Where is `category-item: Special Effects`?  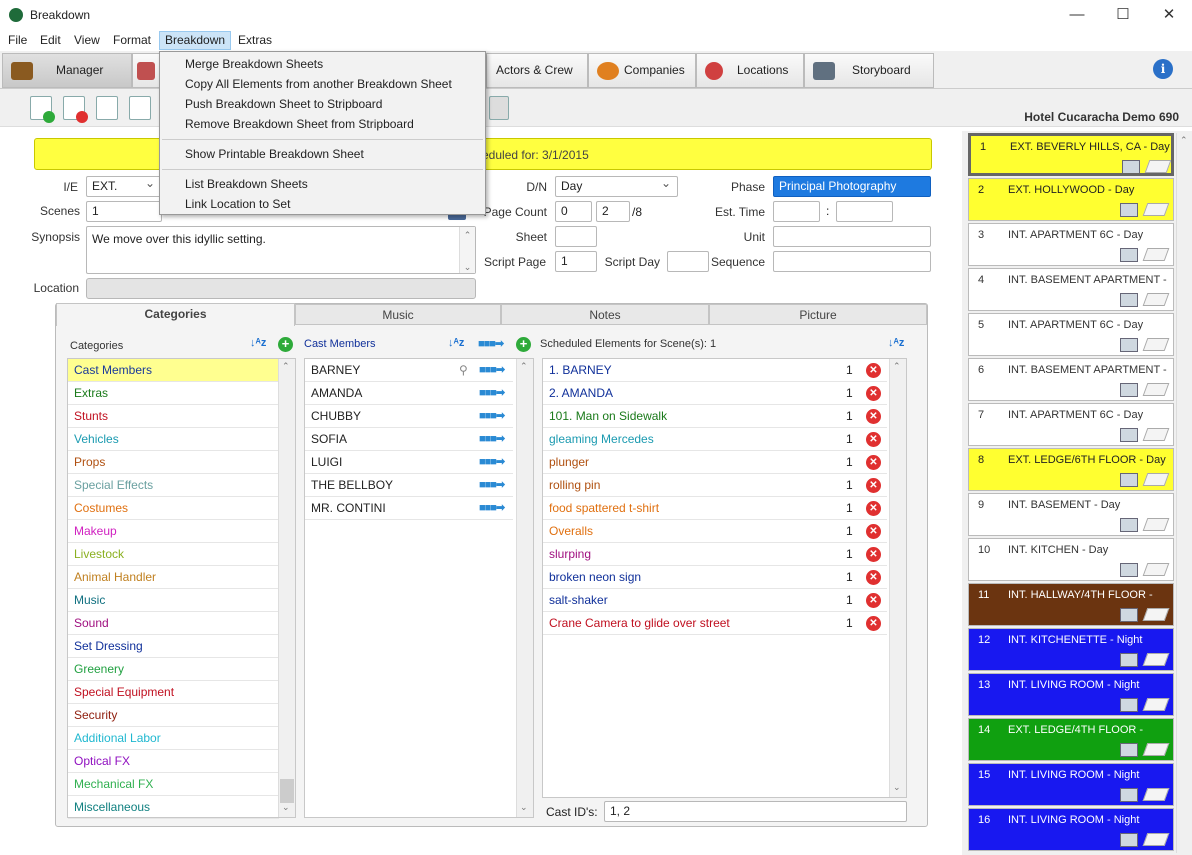
category-item: Special Effects is located at coordinates (173, 485).